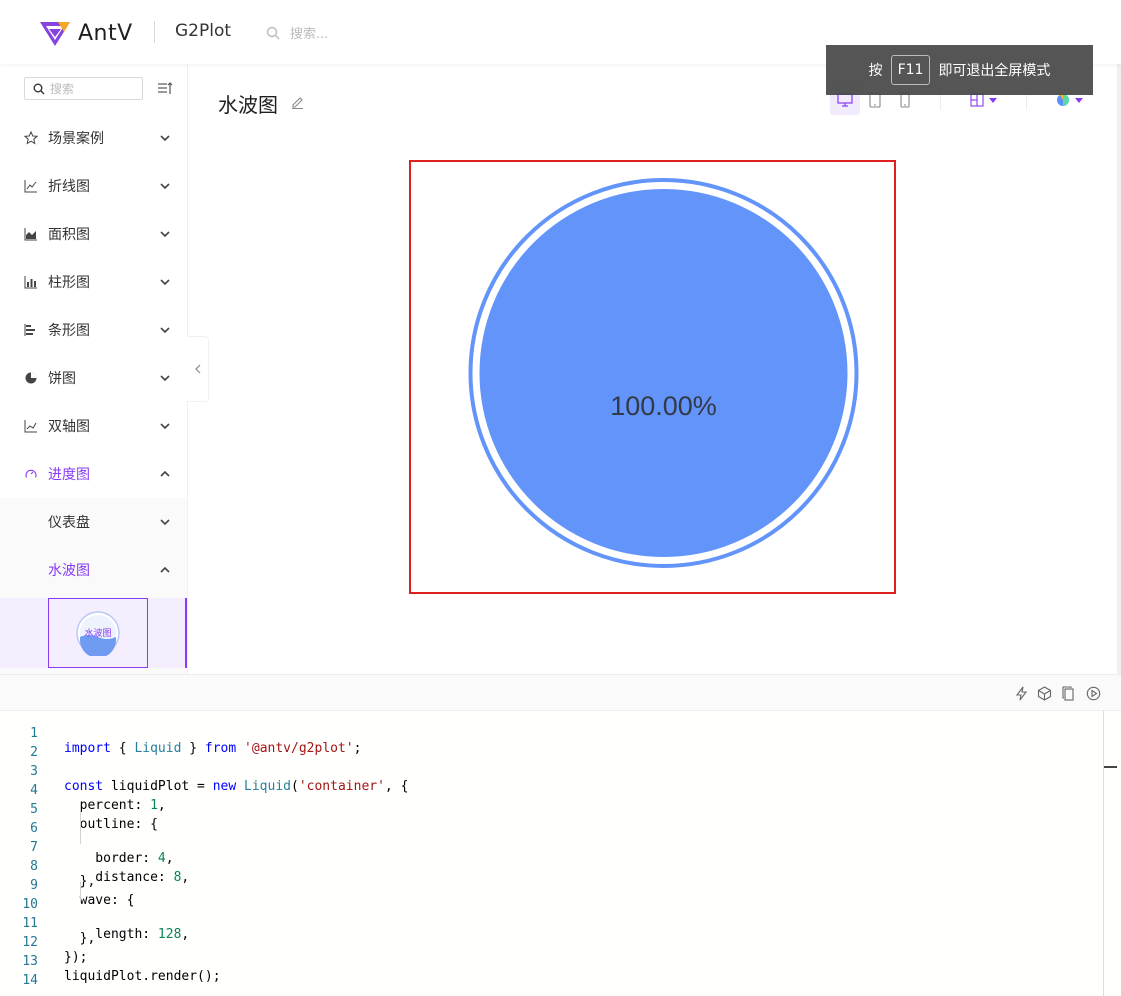 This screenshot has height=996, width=1121. What do you see at coordinates (550, 942) in the screenshot?
I see `code-line: 12 });` at bounding box center [550, 942].